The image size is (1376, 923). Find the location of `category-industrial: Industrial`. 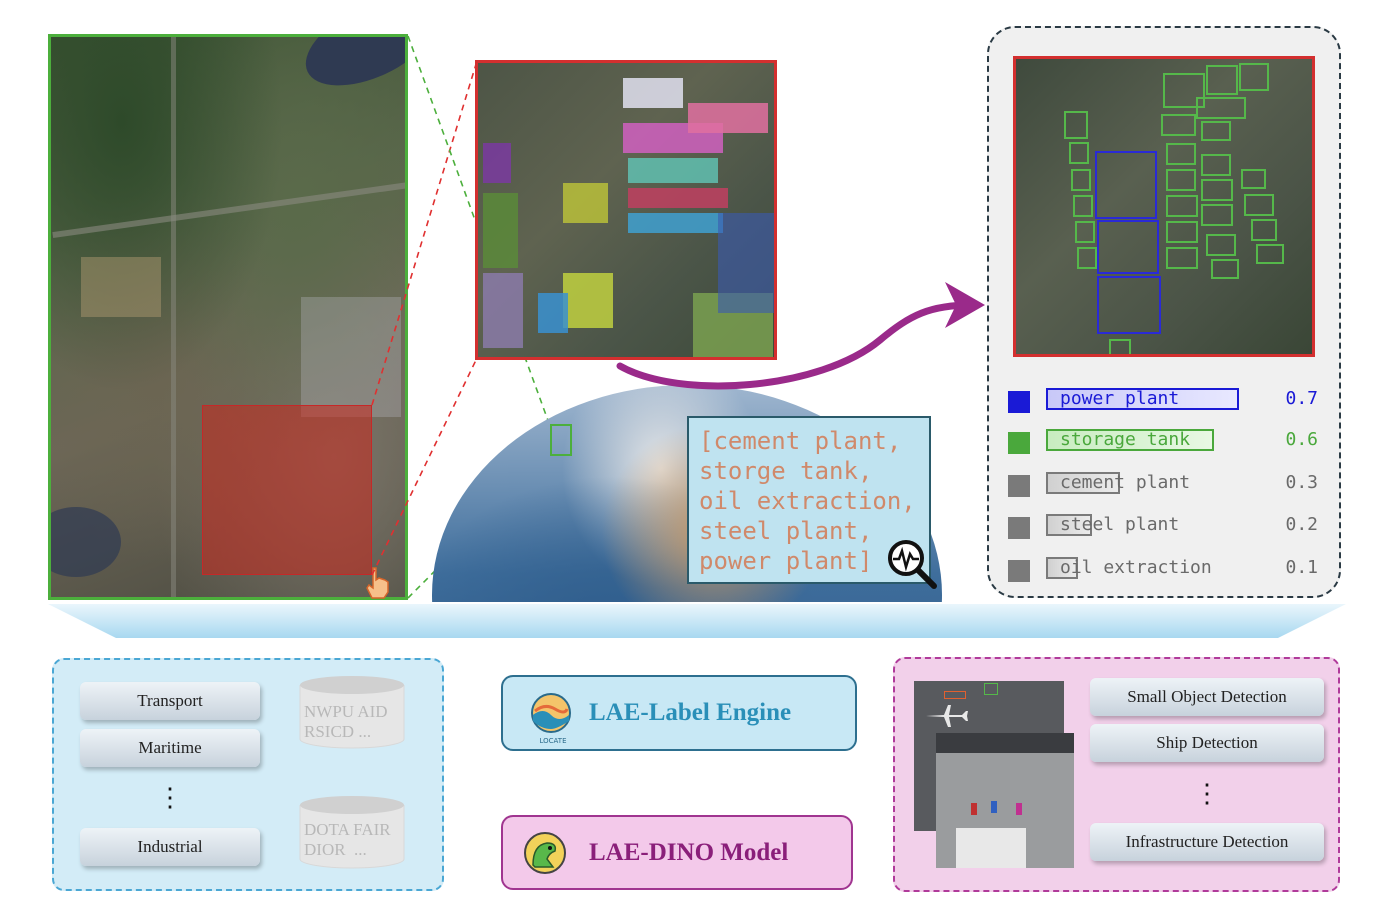

category-industrial: Industrial is located at coordinates (170, 847).